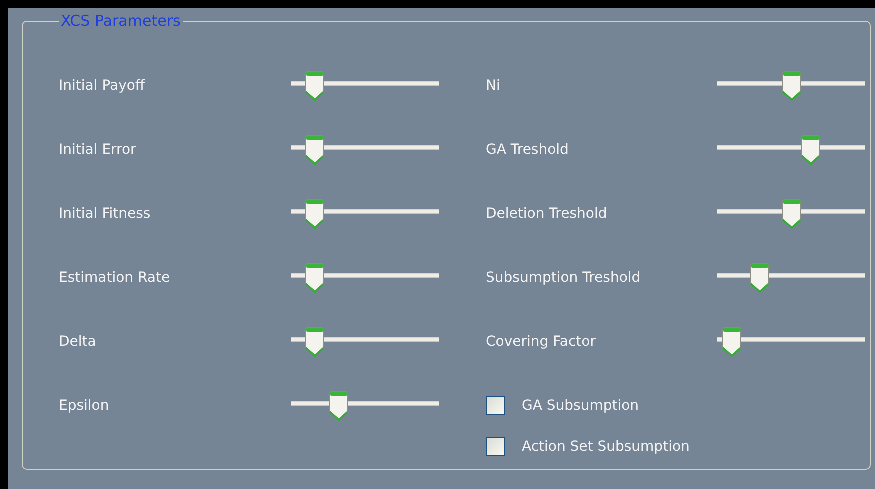  What do you see at coordinates (98, 150) in the screenshot?
I see `slider-label: Initial Error` at bounding box center [98, 150].